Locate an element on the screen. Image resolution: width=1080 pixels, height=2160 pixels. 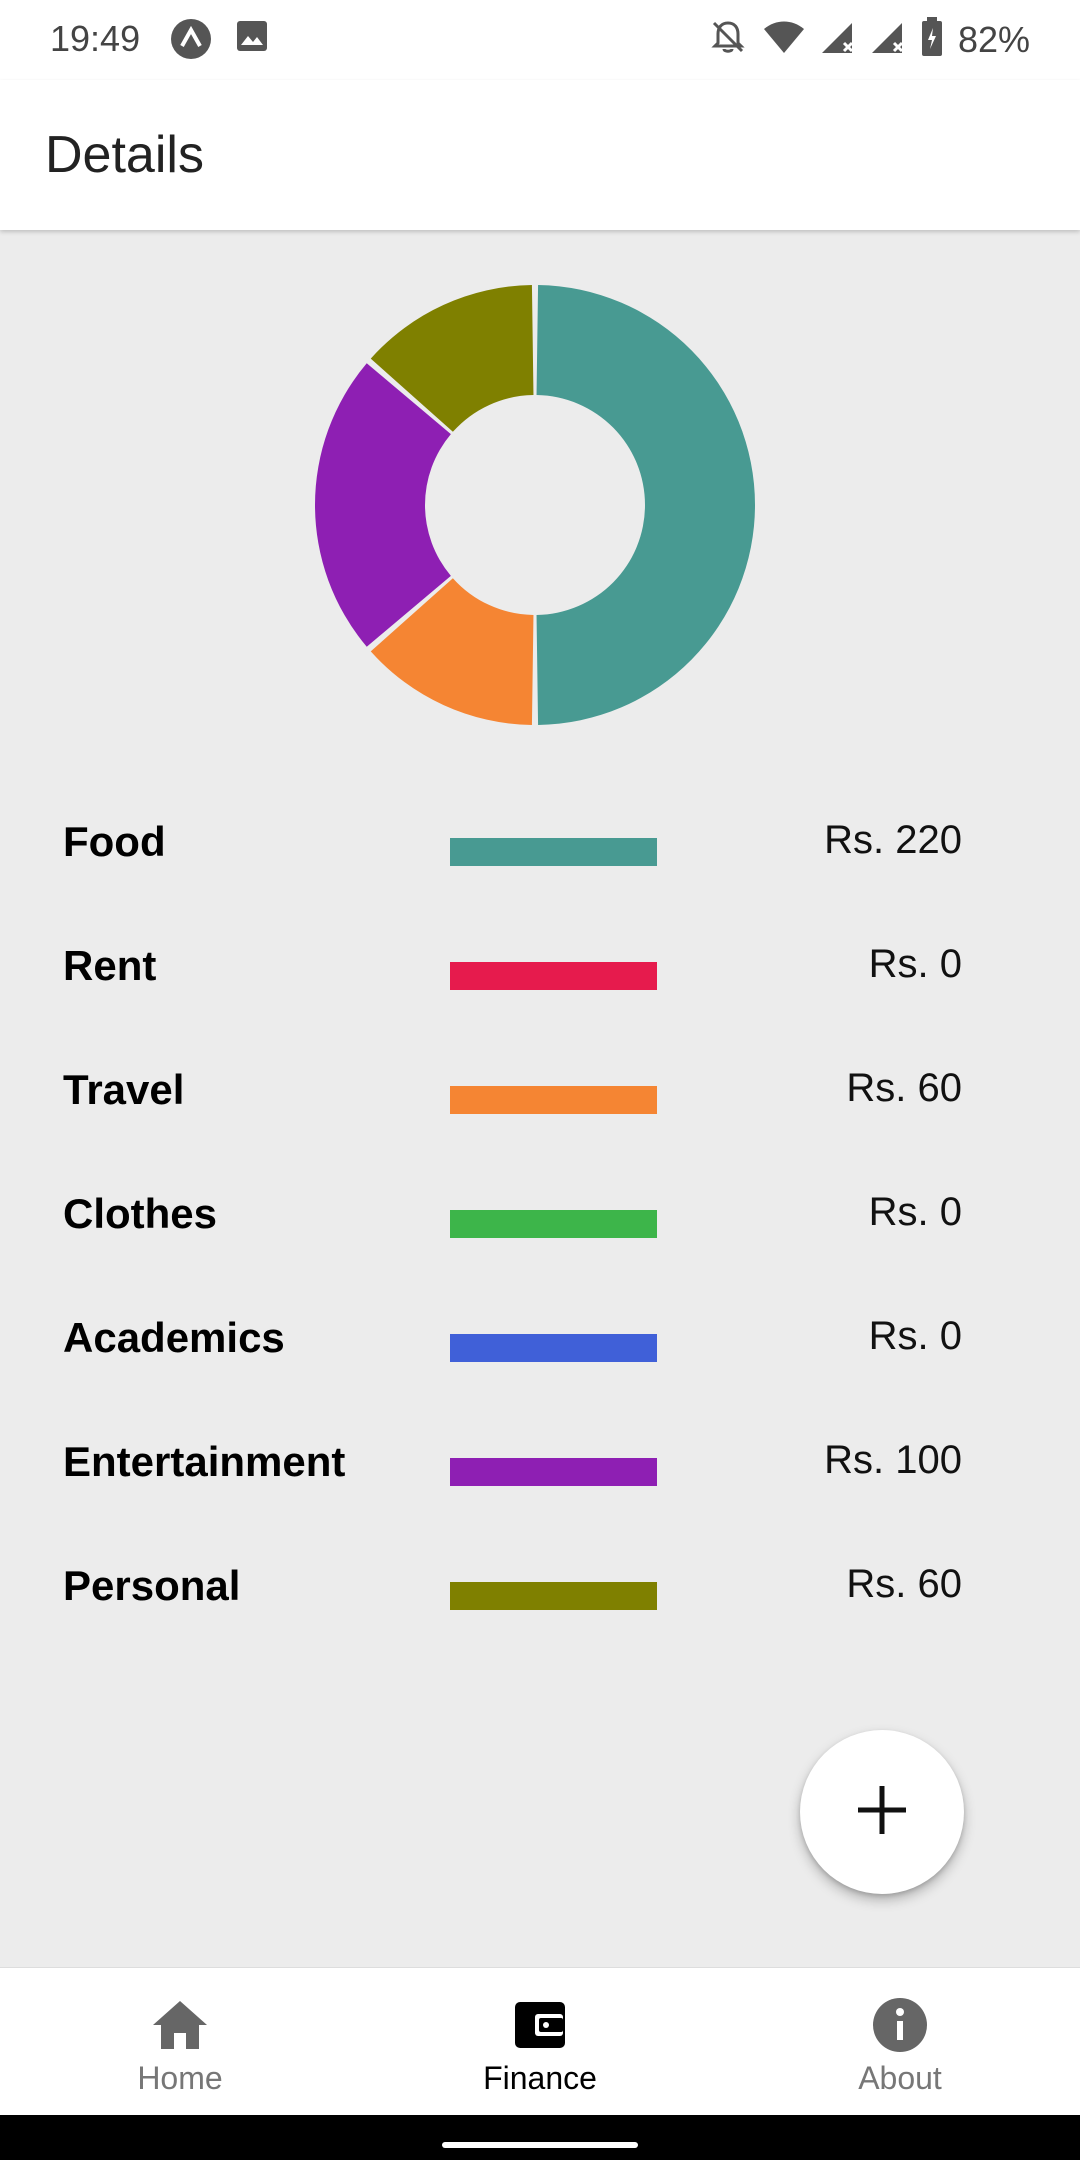
nav-home: Home is located at coordinates (180, 2042).